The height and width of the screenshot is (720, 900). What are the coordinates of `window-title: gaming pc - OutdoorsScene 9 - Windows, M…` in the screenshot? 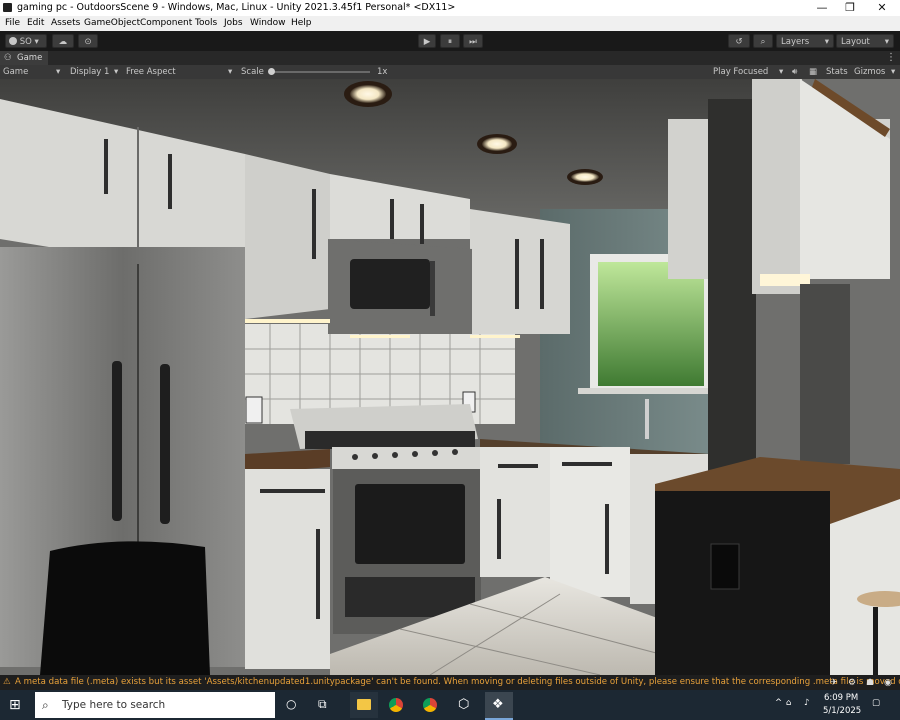 It's located at (236, 7).